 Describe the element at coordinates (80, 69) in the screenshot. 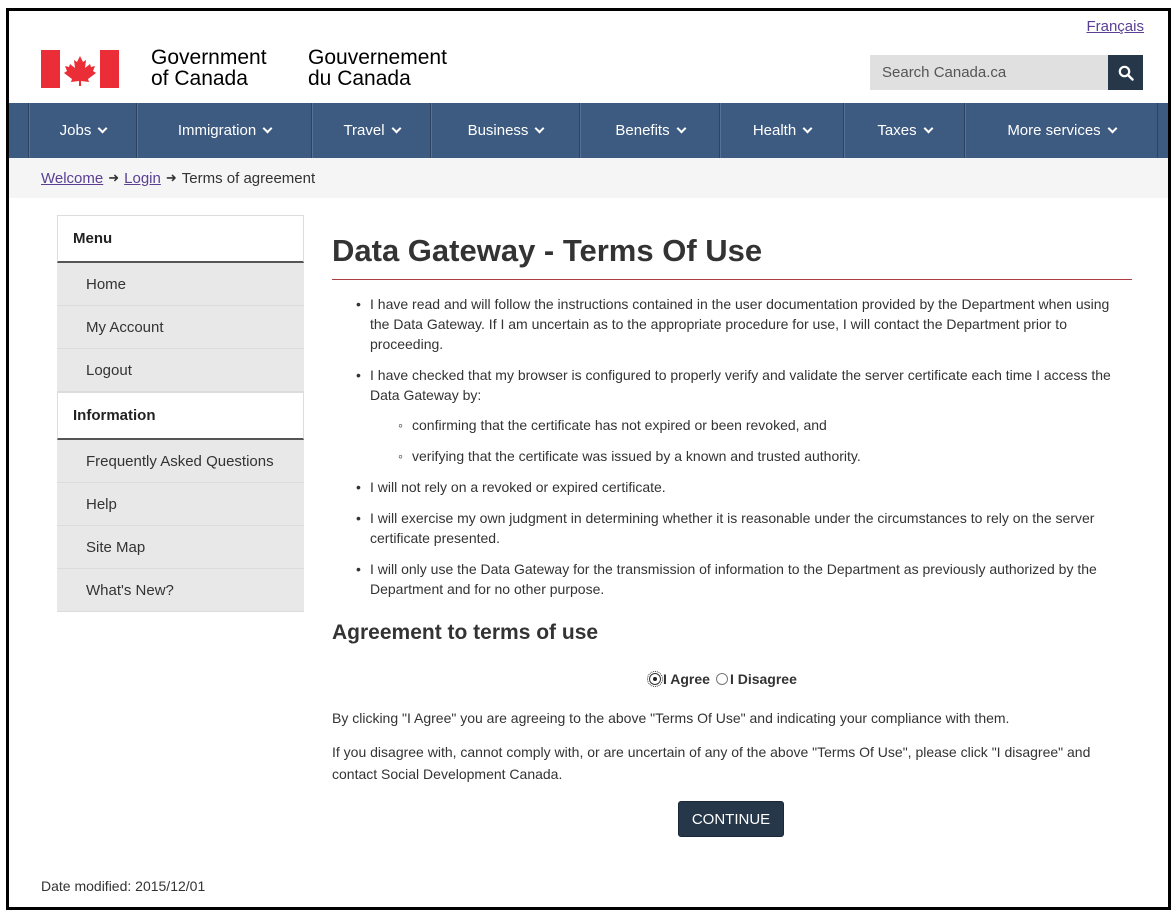

I see `canada-flag-icon` at that location.